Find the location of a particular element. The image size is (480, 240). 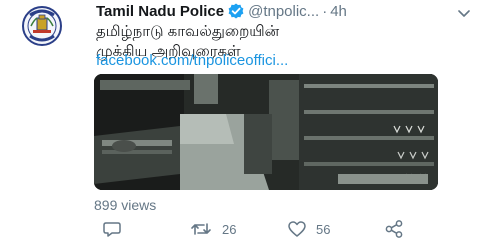

avatar is located at coordinates (42, 26).